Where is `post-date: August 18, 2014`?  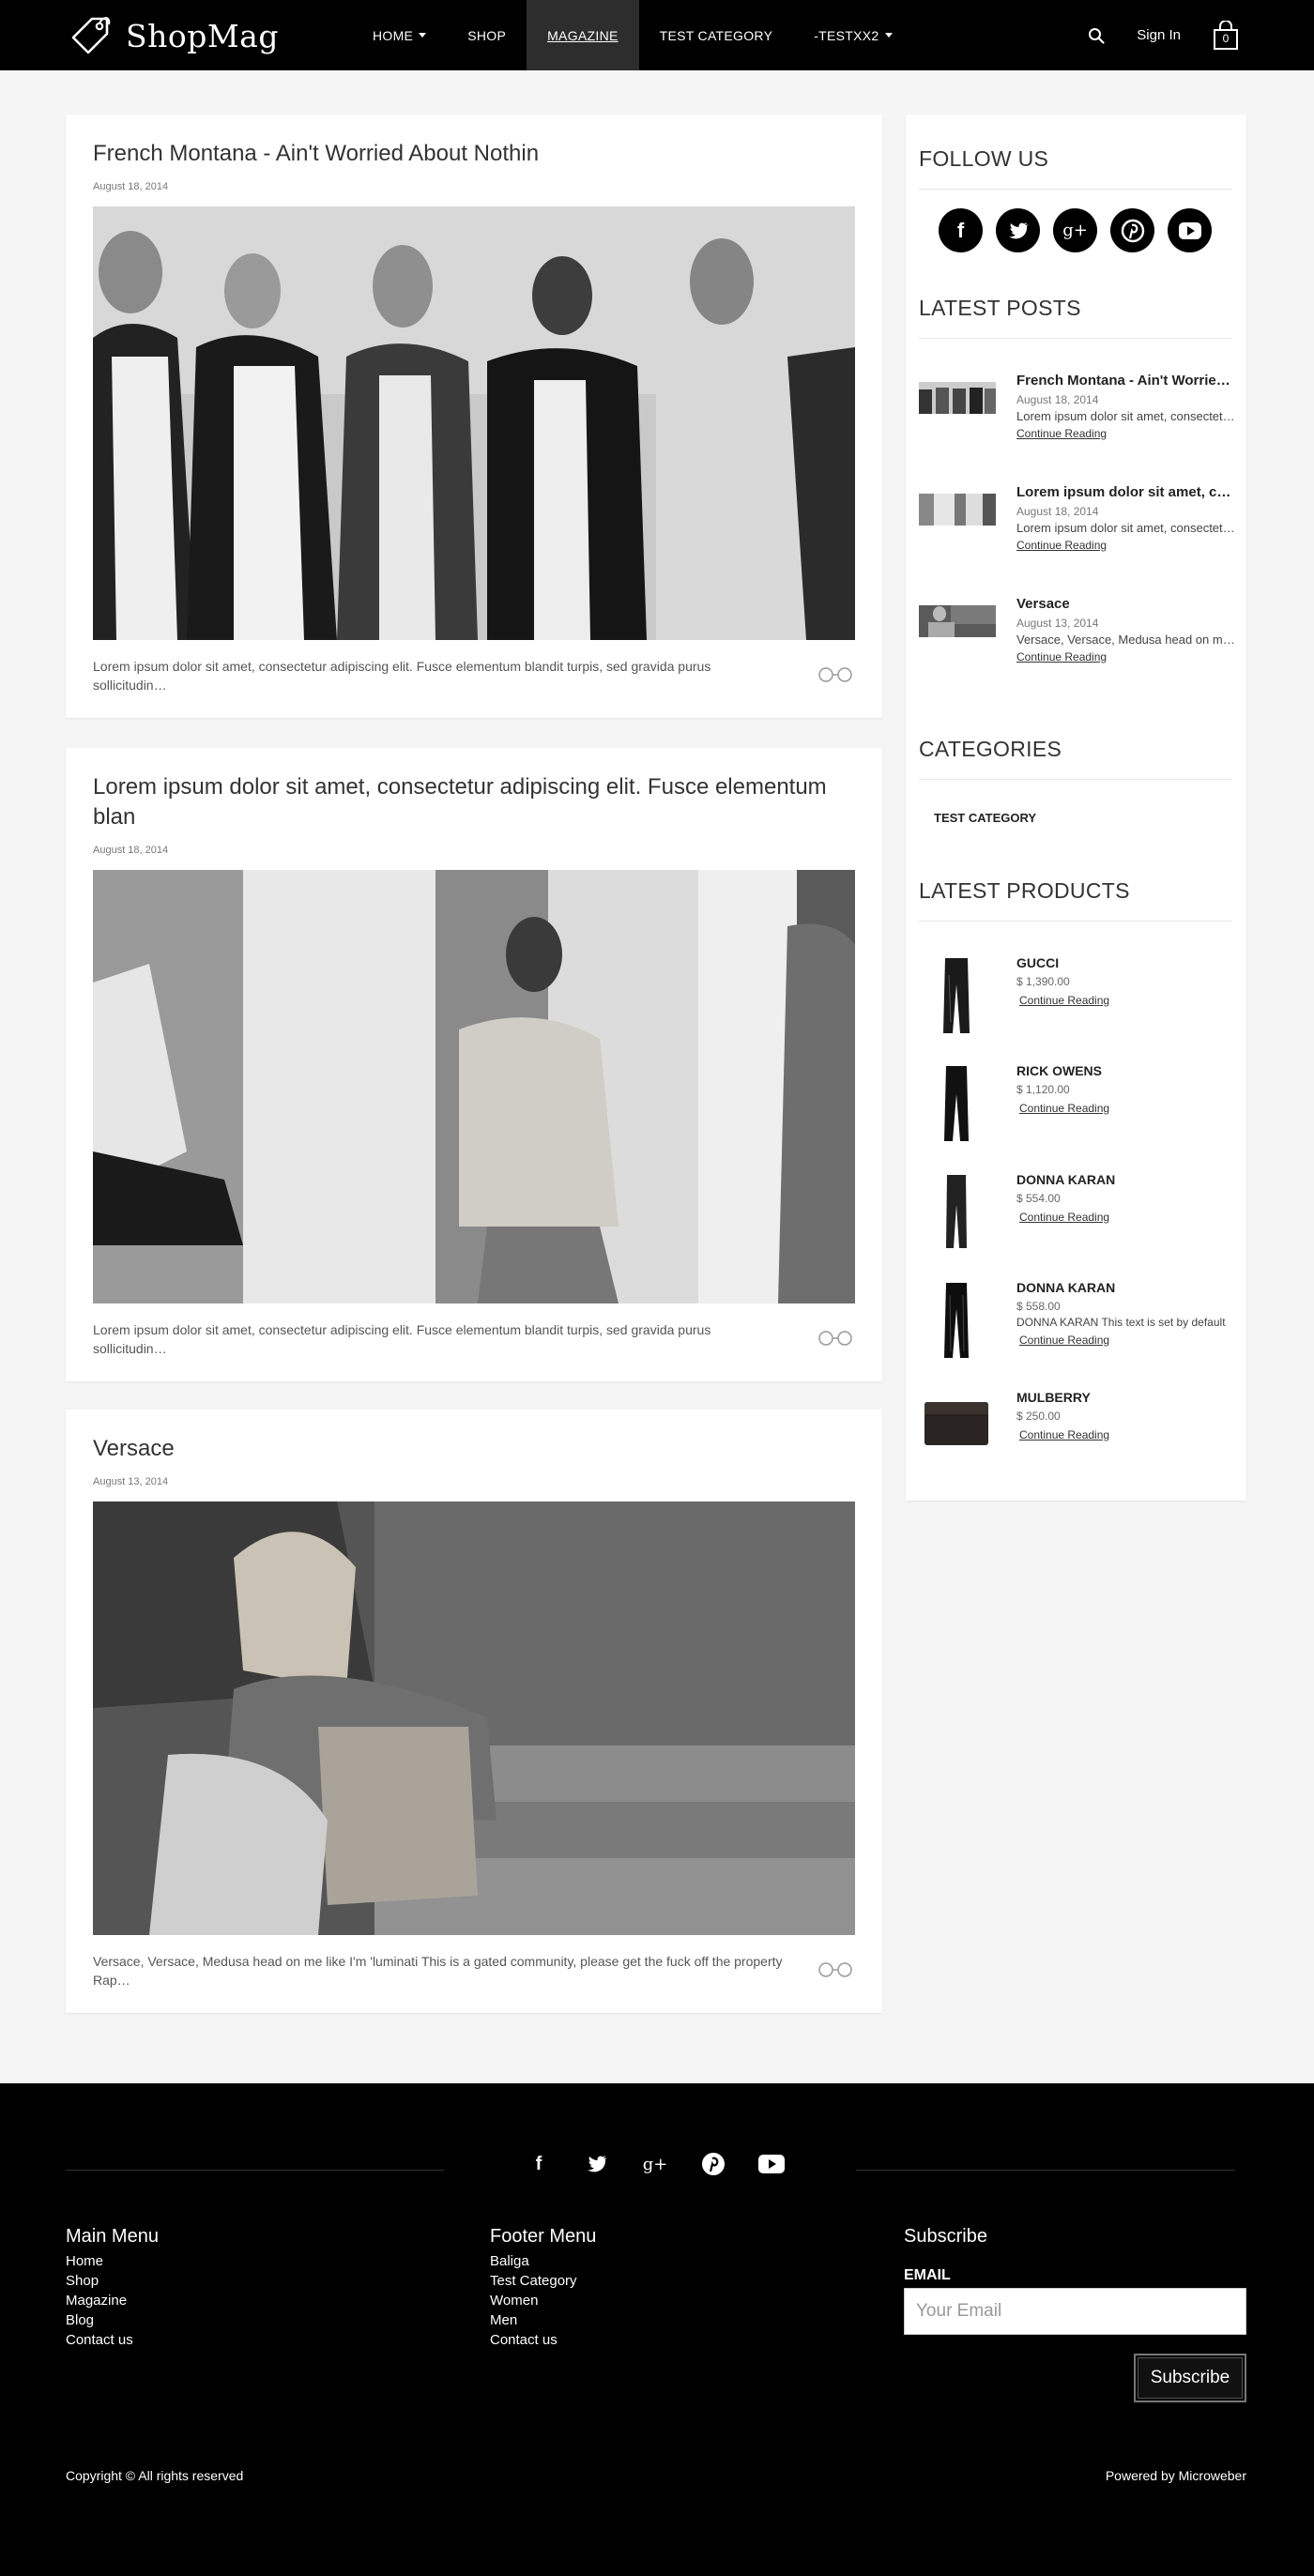 post-date: August 18, 2014 is located at coordinates (131, 850).